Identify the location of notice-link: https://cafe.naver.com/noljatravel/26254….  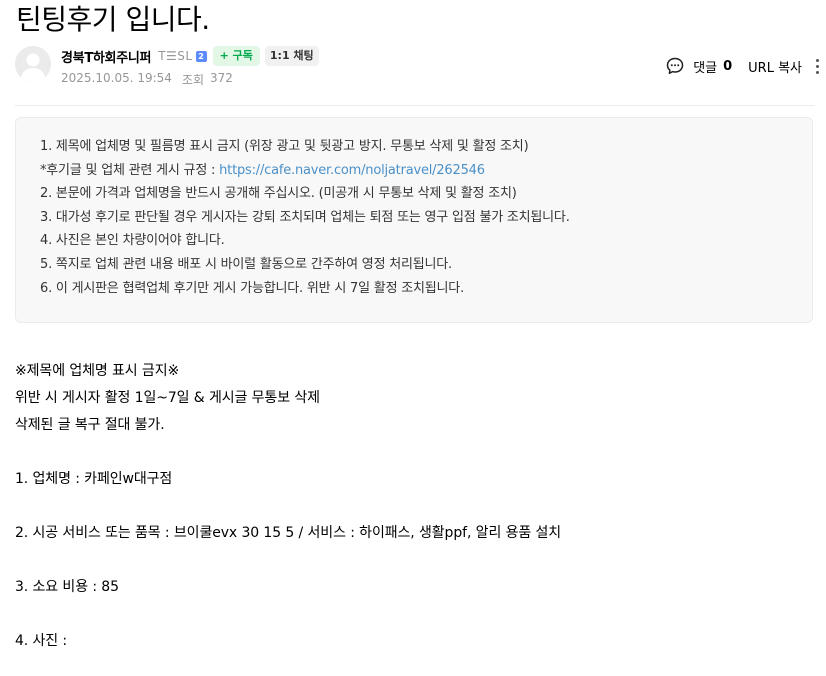
(352, 170).